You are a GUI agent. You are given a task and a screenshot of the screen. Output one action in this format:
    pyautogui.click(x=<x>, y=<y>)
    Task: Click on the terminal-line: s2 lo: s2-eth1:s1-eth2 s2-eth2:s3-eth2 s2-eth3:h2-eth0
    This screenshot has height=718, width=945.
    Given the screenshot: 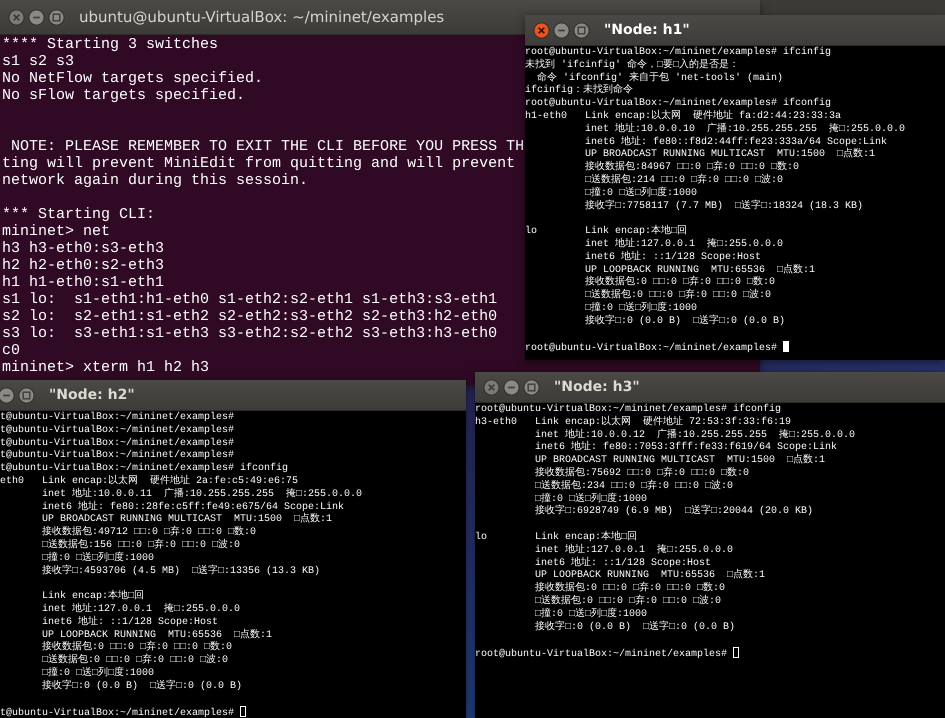 What is the action you would take?
    pyautogui.click(x=250, y=316)
    